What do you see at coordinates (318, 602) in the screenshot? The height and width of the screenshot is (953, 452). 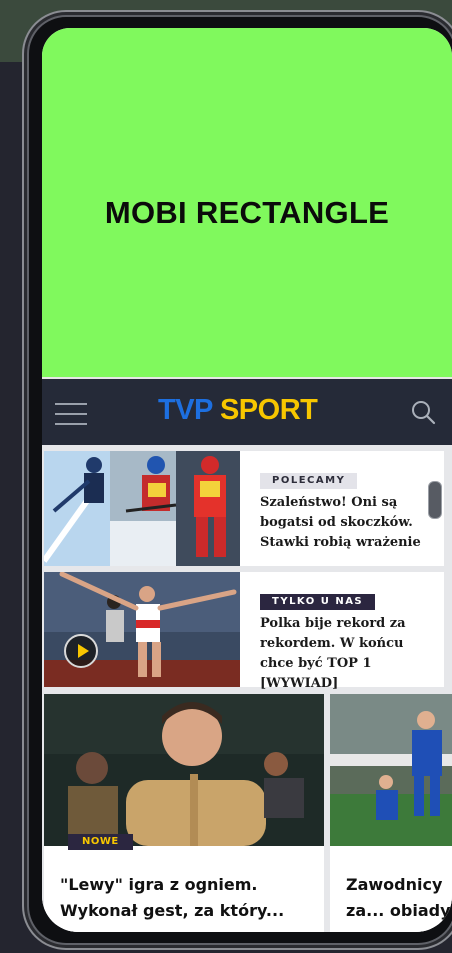 I see `category-badge: TYLKO U NAS` at bounding box center [318, 602].